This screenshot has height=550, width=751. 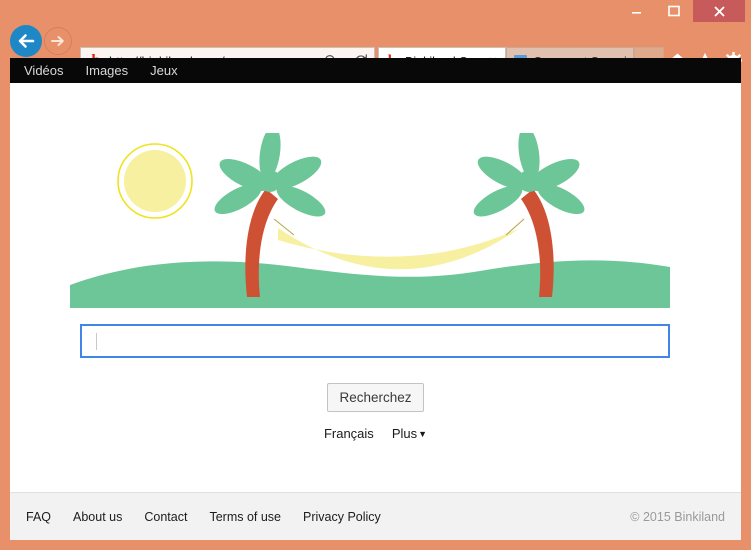 What do you see at coordinates (155, 181) in the screenshot?
I see `sun-icon` at bounding box center [155, 181].